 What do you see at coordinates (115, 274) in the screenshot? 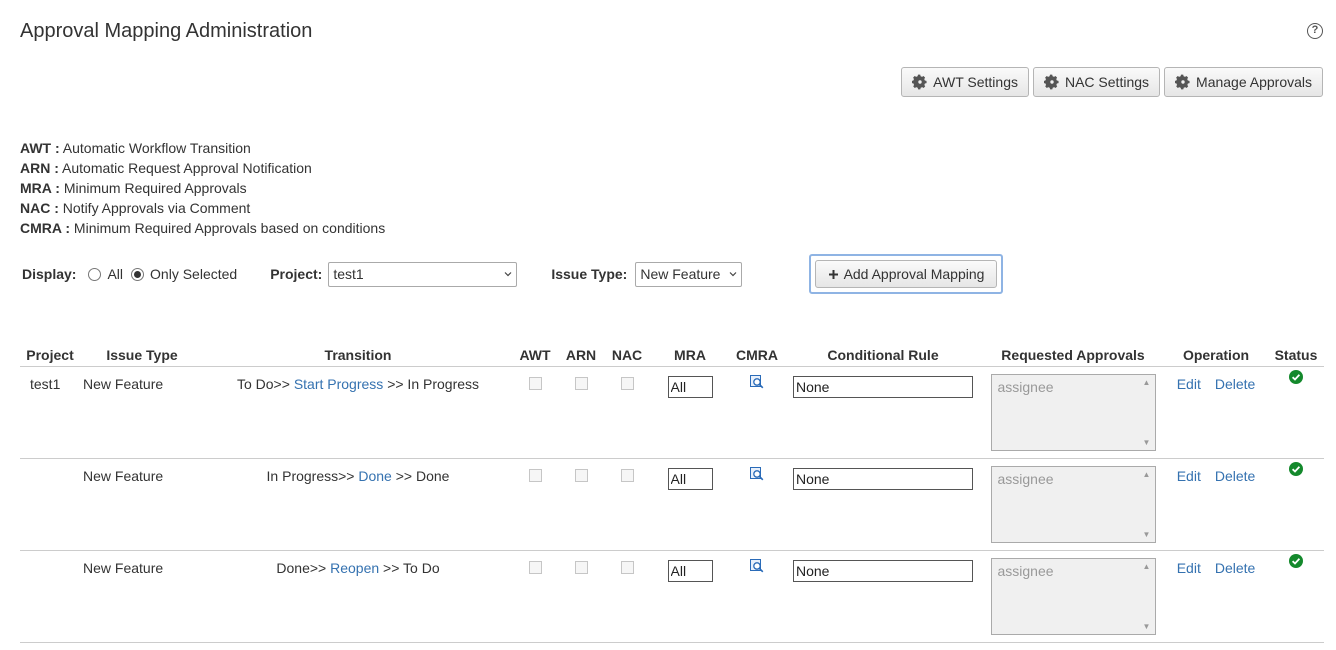
I see `display-all-label: All` at bounding box center [115, 274].